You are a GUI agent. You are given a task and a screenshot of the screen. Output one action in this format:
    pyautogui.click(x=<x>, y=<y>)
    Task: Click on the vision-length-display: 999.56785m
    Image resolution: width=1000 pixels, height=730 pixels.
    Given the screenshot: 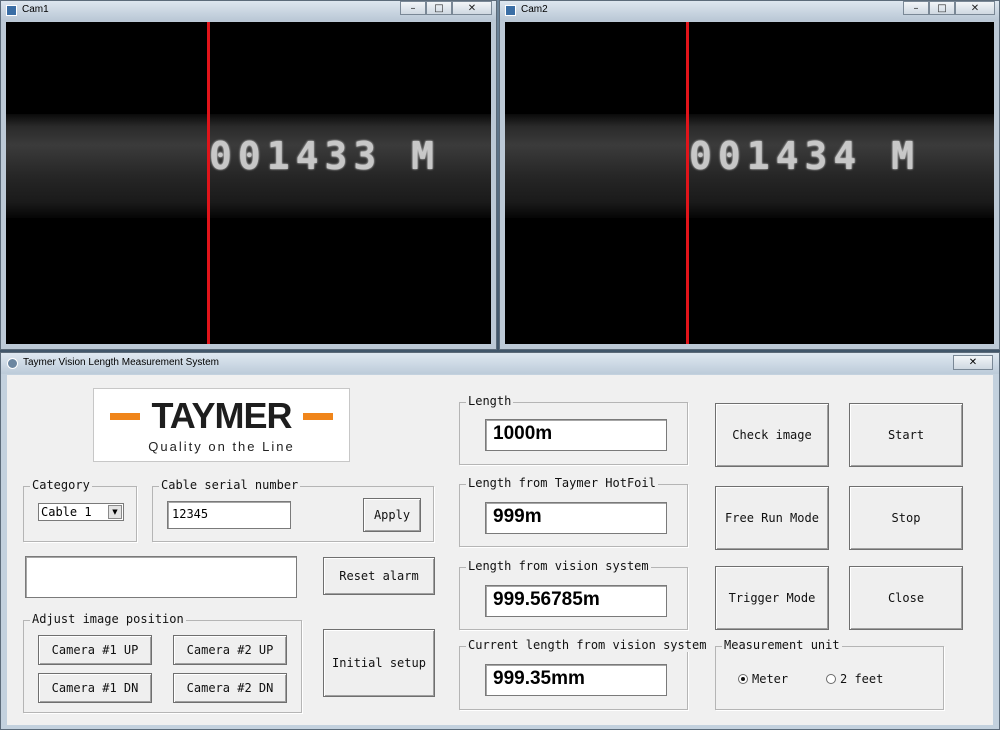 What is the action you would take?
    pyautogui.click(x=576, y=601)
    